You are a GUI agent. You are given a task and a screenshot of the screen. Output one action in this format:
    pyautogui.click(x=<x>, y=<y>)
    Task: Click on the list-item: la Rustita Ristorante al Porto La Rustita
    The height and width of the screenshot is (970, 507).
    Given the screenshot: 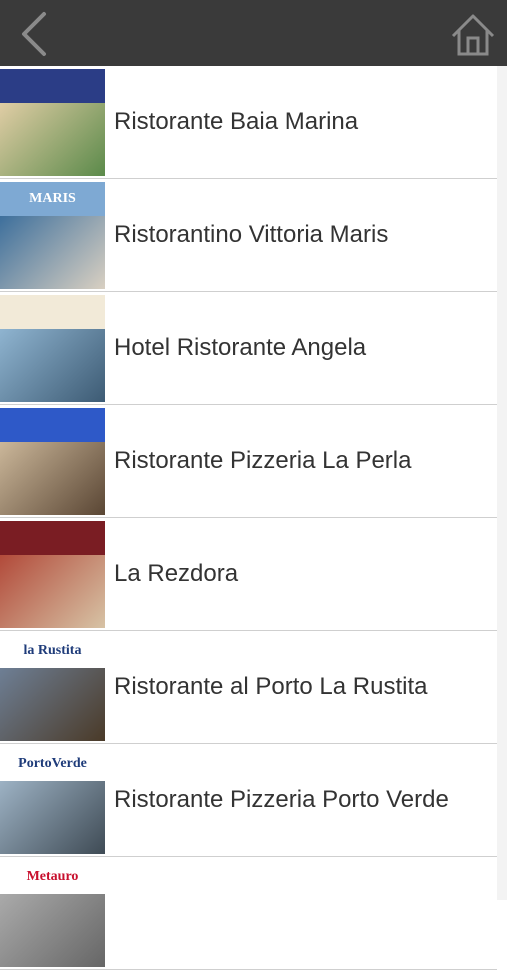 What is the action you would take?
    pyautogui.click(x=248, y=687)
    